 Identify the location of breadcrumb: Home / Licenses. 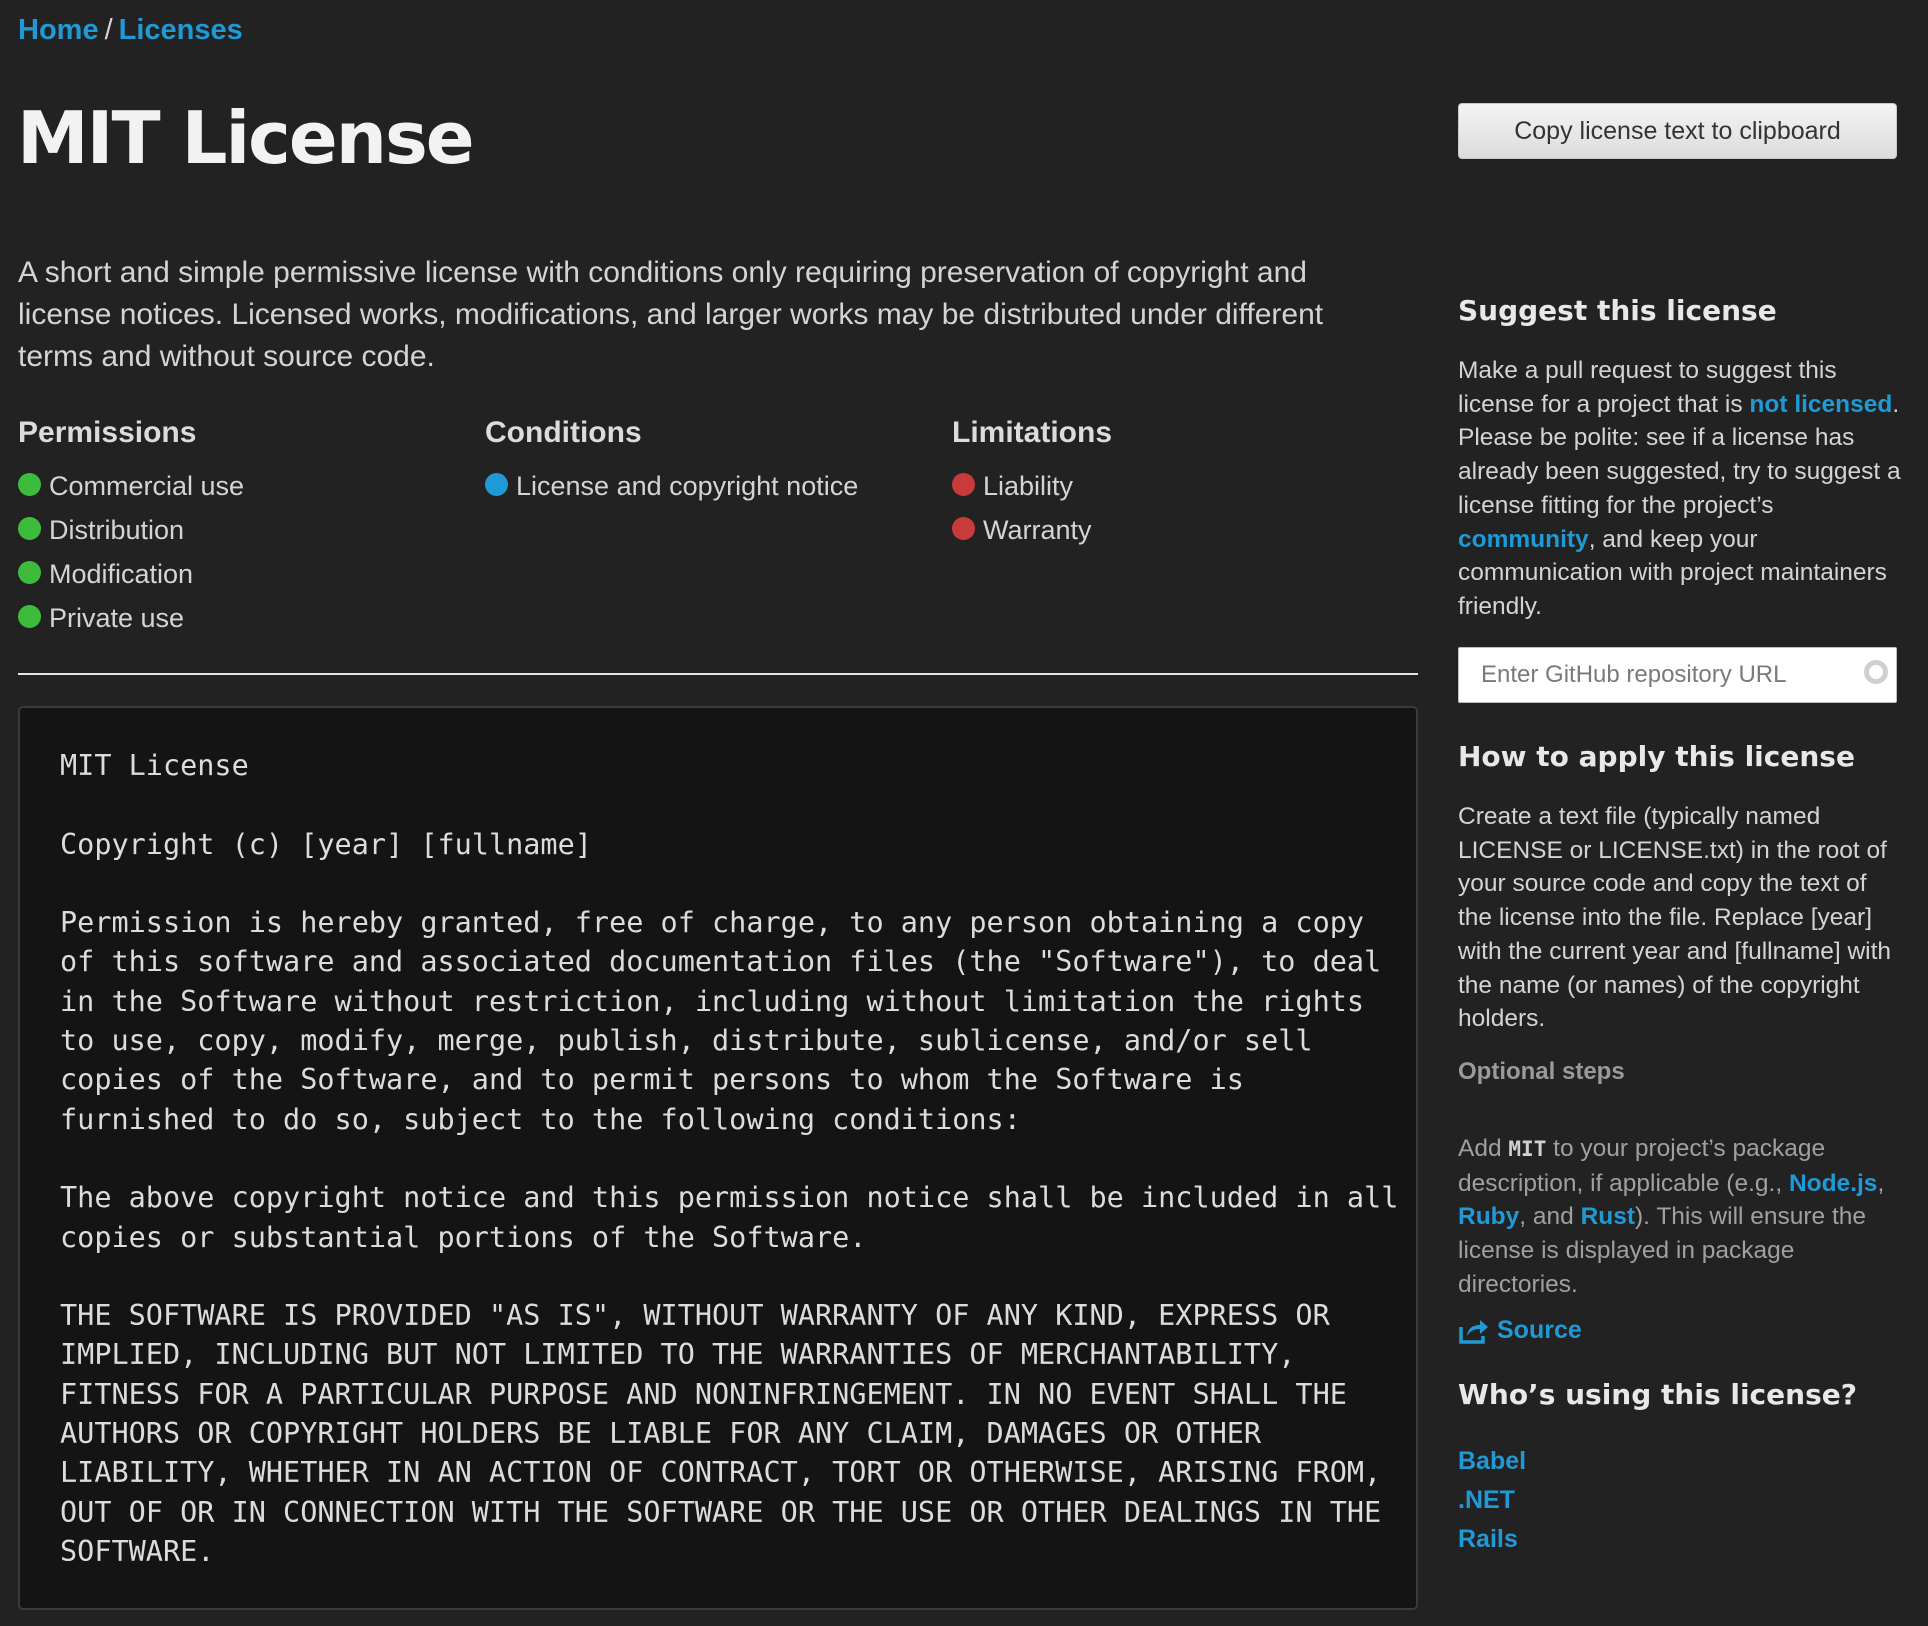
(130, 30).